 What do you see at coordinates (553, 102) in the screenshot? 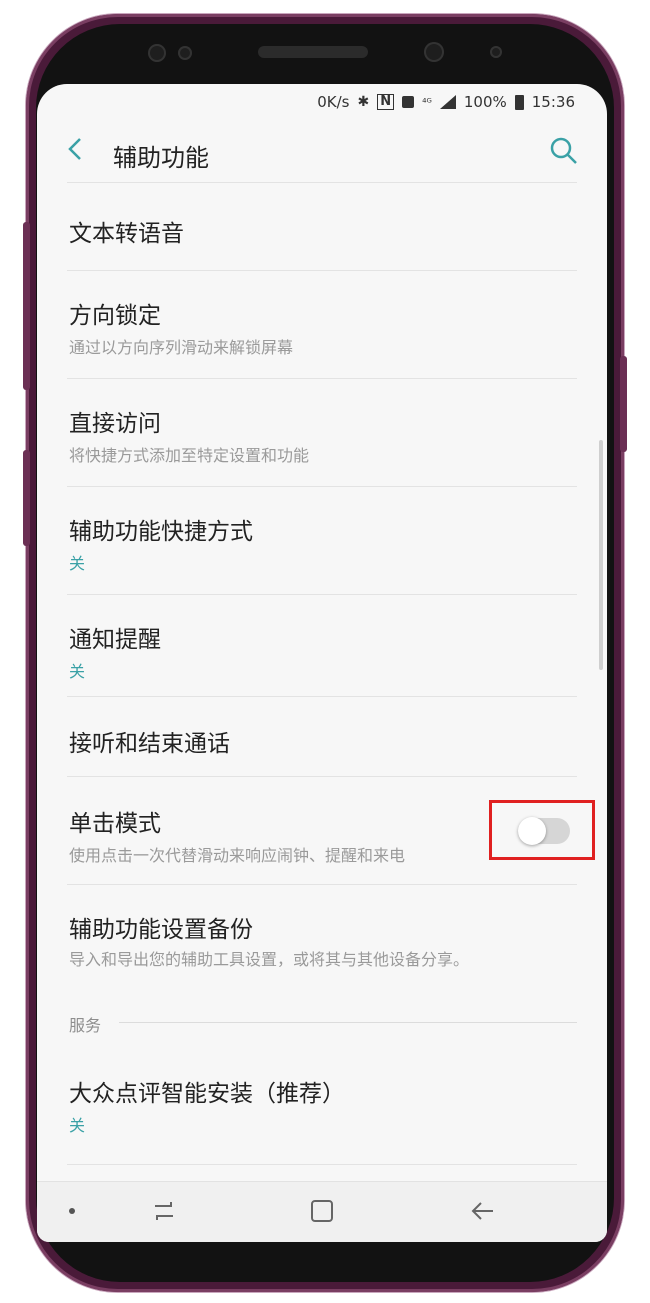
I see `clock: 15:36` at bounding box center [553, 102].